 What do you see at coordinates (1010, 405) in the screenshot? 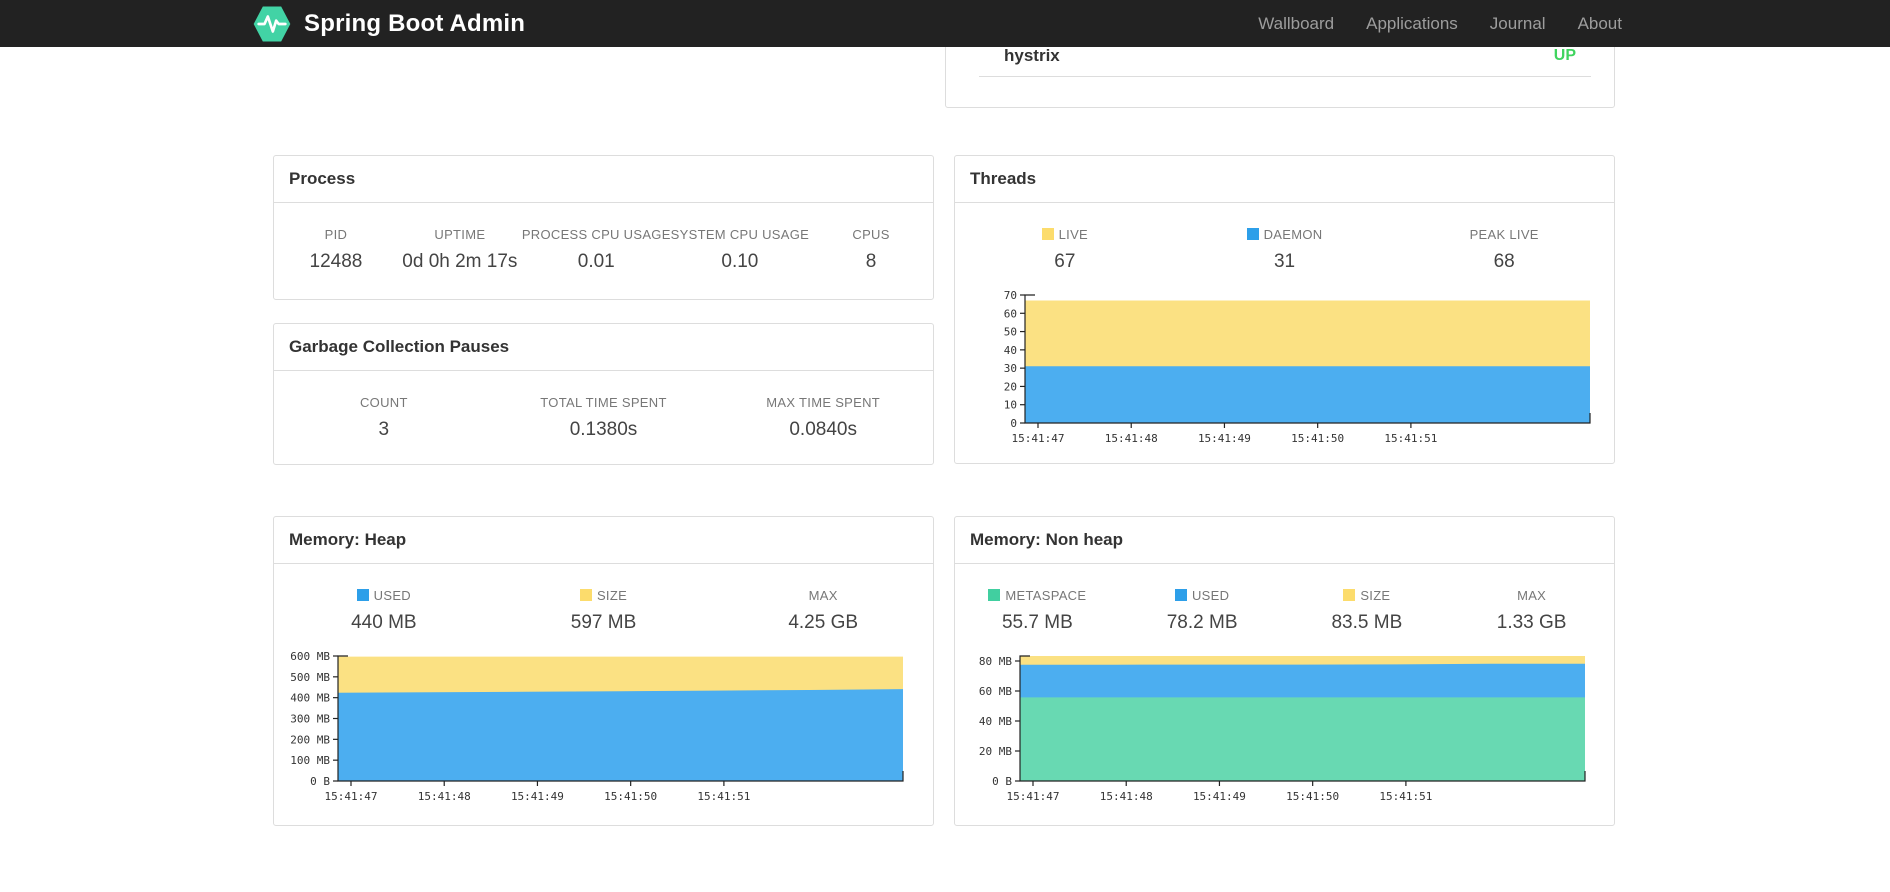
I see `svg-text: 10` at bounding box center [1010, 405].